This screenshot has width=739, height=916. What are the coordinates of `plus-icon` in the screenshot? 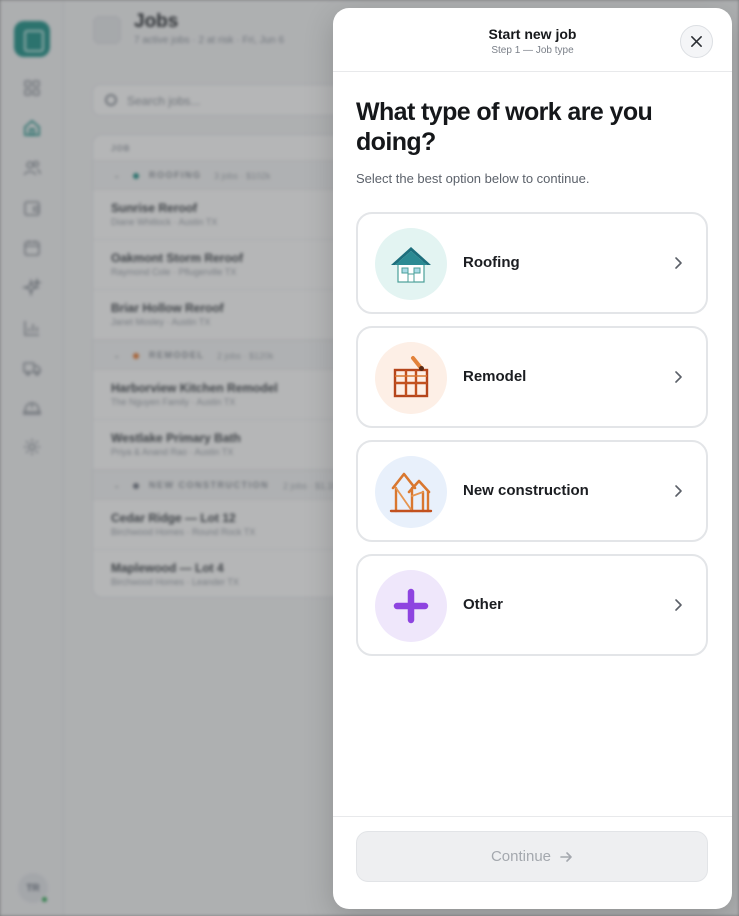 It's located at (411, 606).